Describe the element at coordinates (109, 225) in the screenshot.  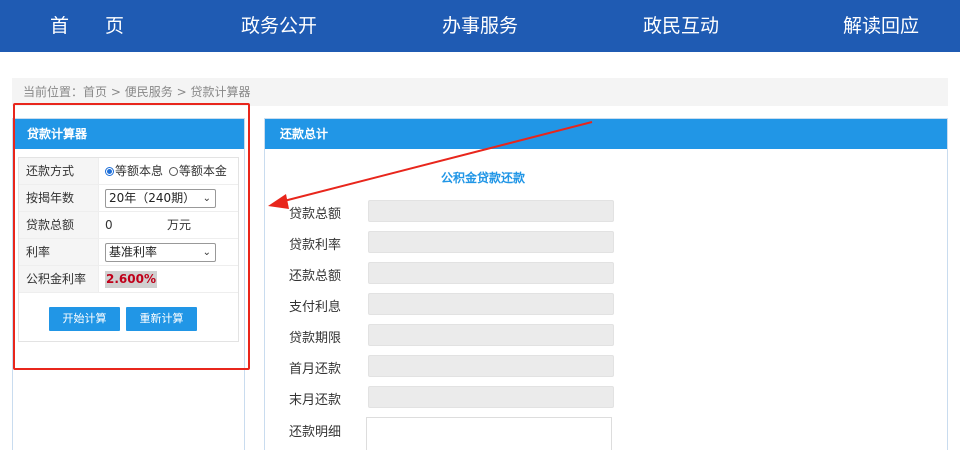
I see `amount-input: 0` at that location.